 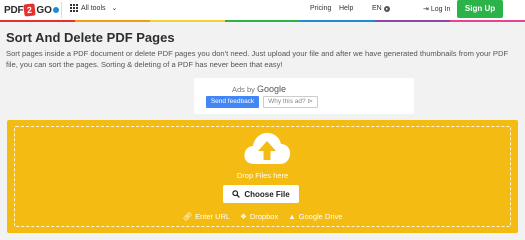 What do you see at coordinates (426, 9) in the screenshot?
I see `login-icon: ⇥` at bounding box center [426, 9].